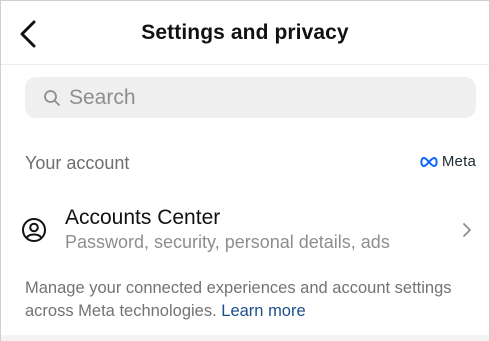  I want to click on search-input, so click(259, 97).